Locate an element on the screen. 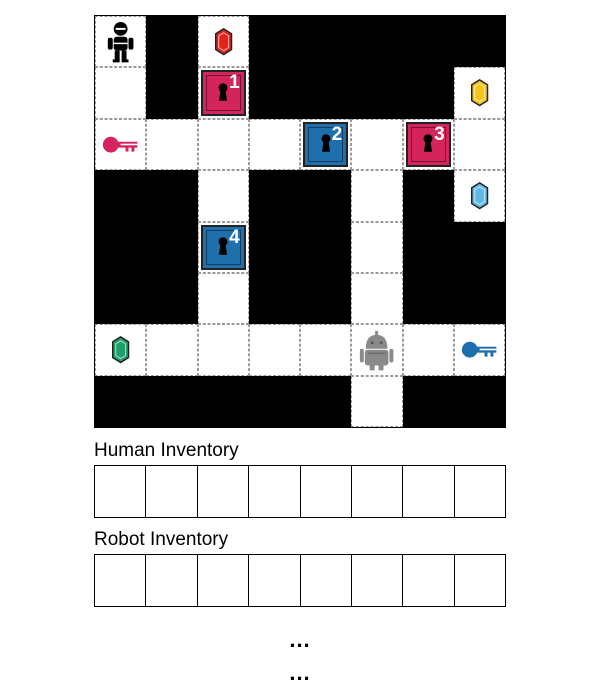  human-inventory is located at coordinates (300, 491).